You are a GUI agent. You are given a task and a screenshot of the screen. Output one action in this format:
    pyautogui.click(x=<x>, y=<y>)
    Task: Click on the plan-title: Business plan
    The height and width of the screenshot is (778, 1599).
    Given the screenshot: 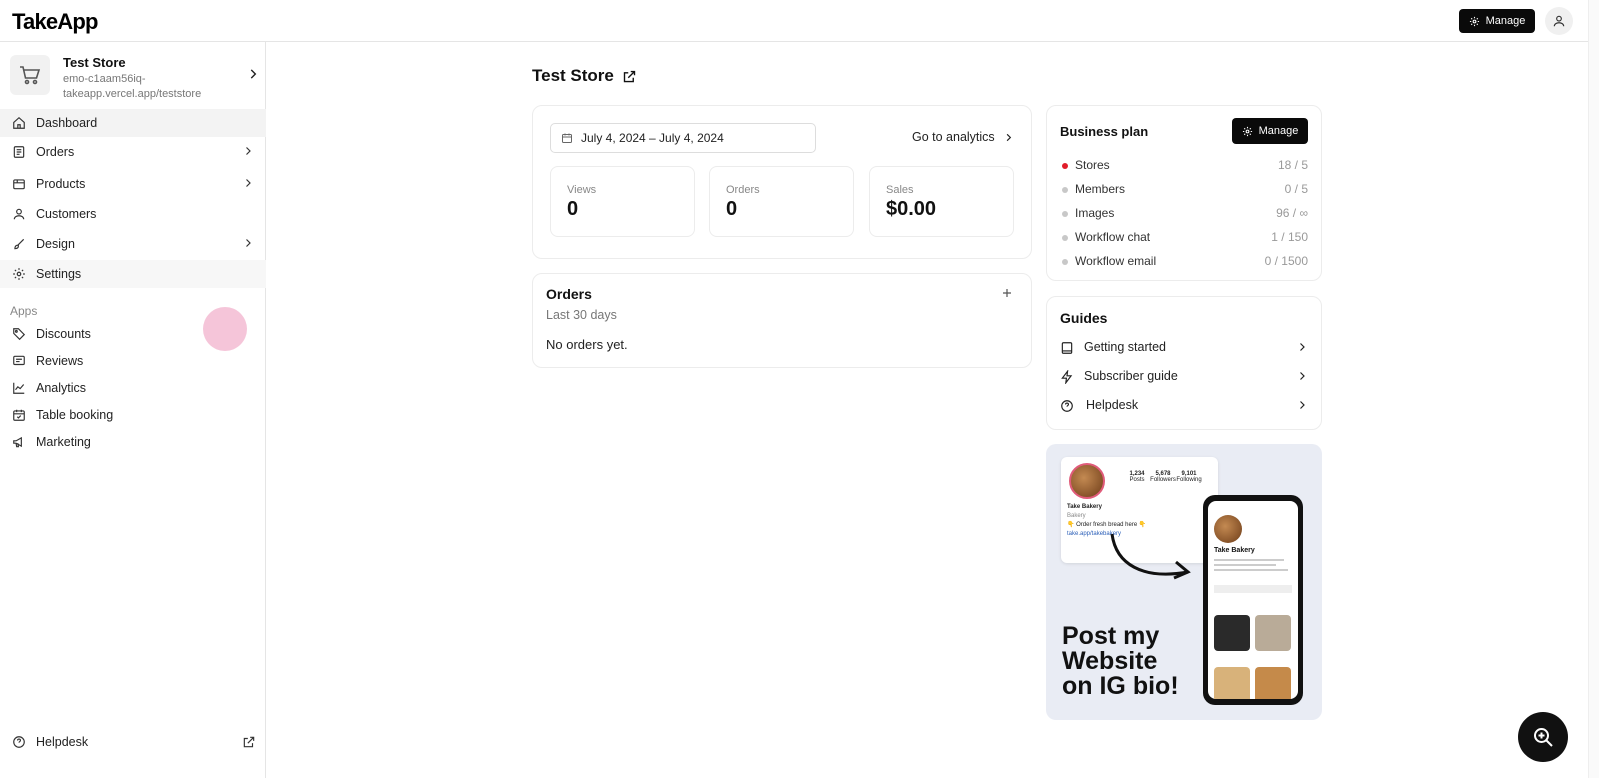 What is the action you would take?
    pyautogui.click(x=1104, y=131)
    